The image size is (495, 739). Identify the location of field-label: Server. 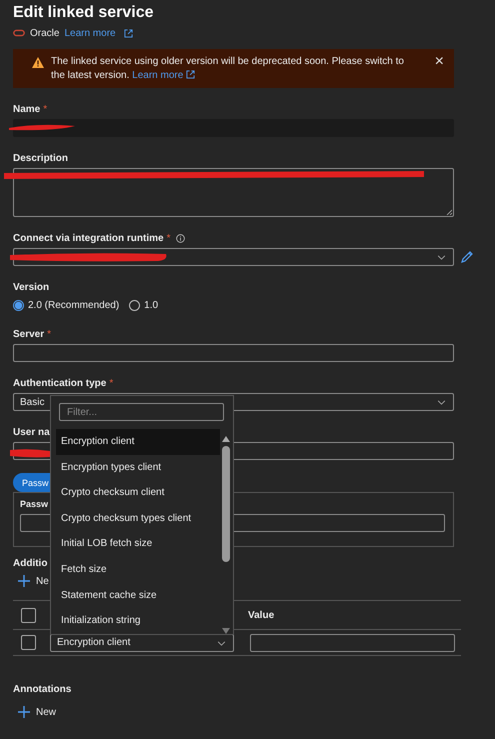
(28, 334).